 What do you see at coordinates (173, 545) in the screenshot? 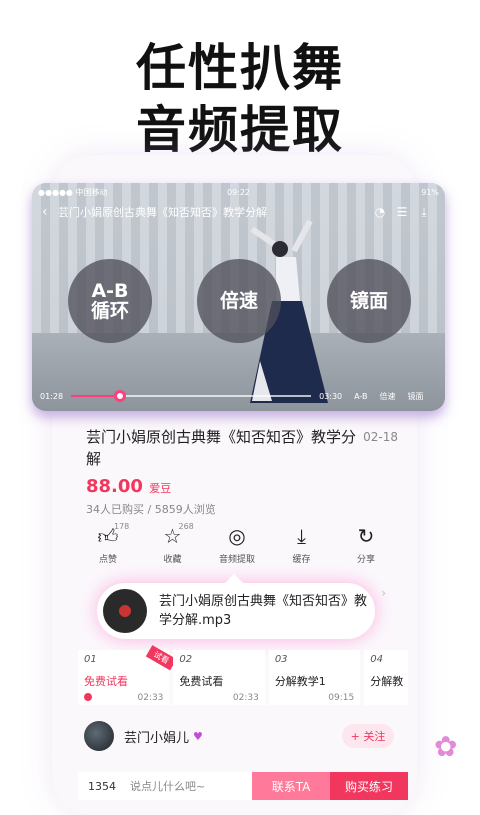
I see `favorite-button: ☆ 268 收藏` at bounding box center [173, 545].